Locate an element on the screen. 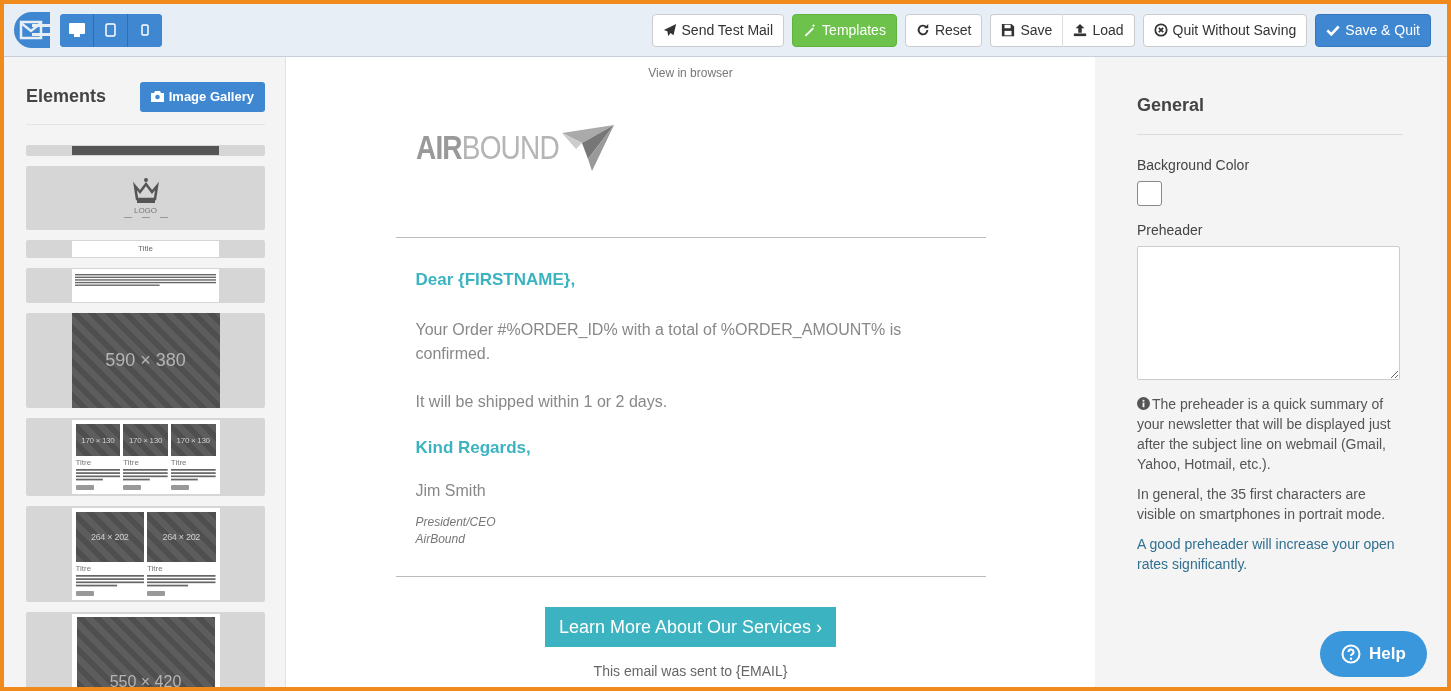  toolbar-button: Load is located at coordinates (1098, 30).